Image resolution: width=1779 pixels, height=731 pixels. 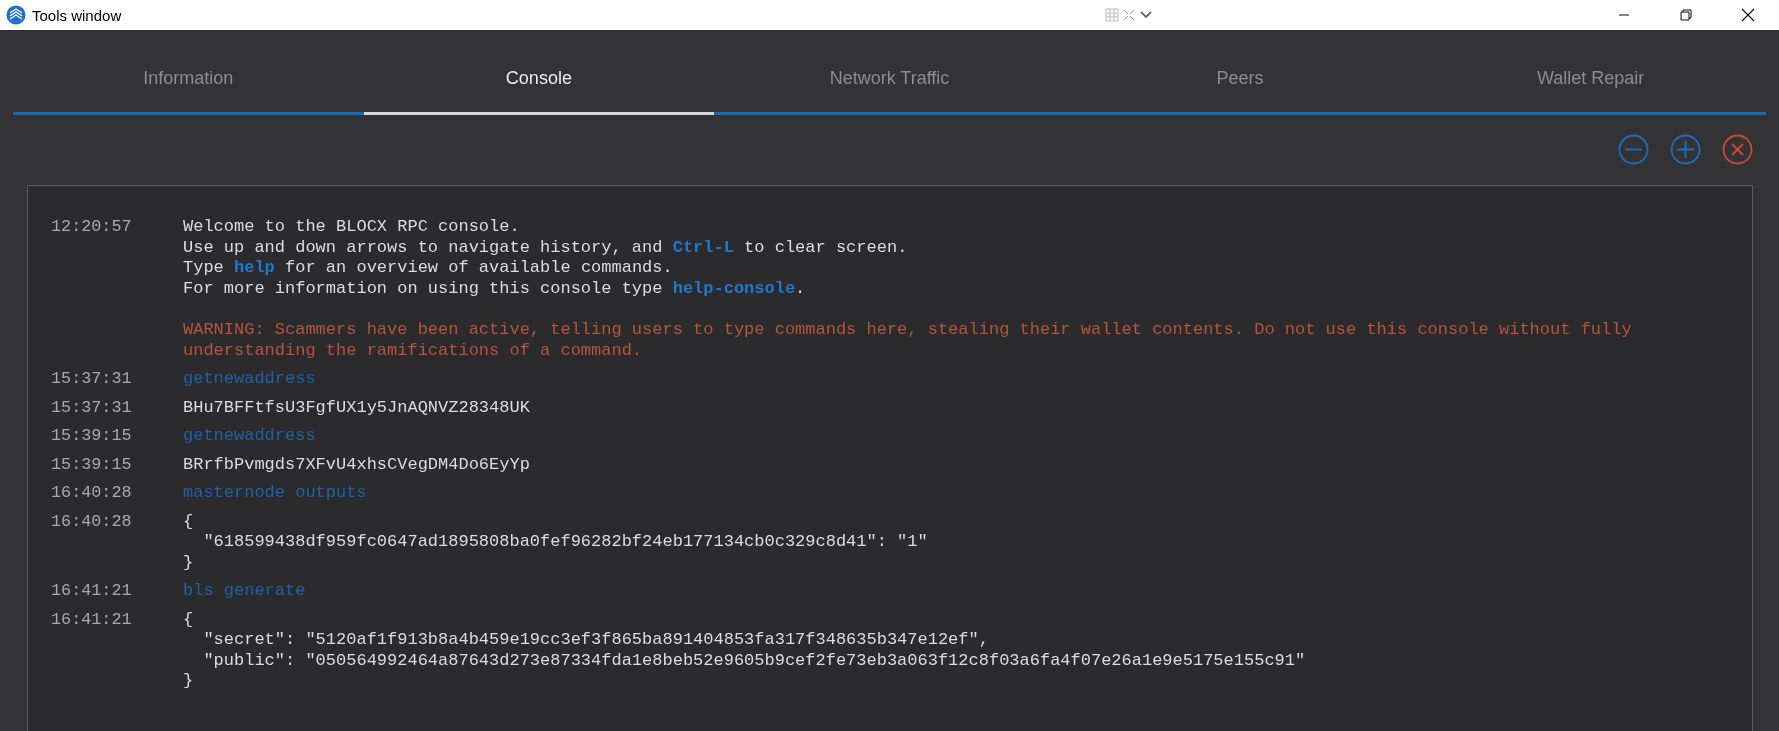 I want to click on console-text: "public": "050564992464a87643d273e87334fda1e8beb52e9605b9cef2fe73eb3a063f12c8f03a6fa4f07e26a1e9e5175e155c91", so click(x=754, y=660).